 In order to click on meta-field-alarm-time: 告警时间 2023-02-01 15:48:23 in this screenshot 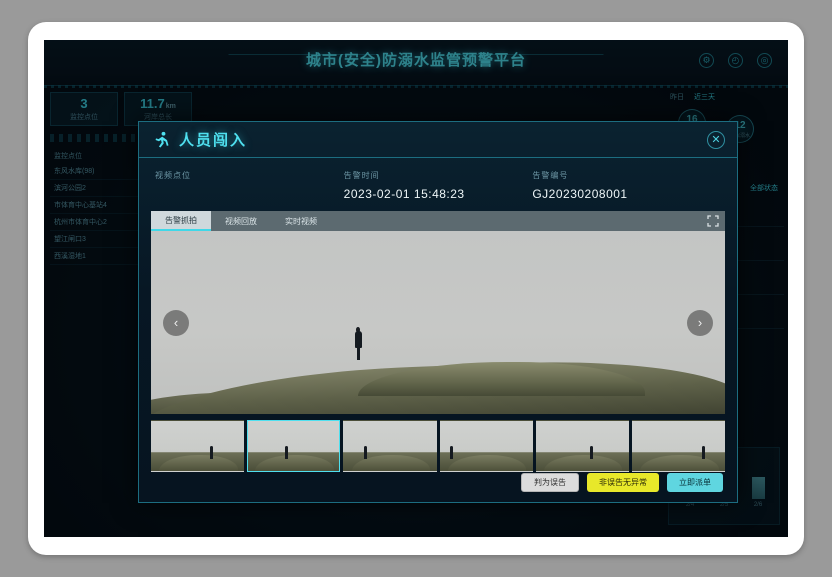, I will do `click(438, 185)`.